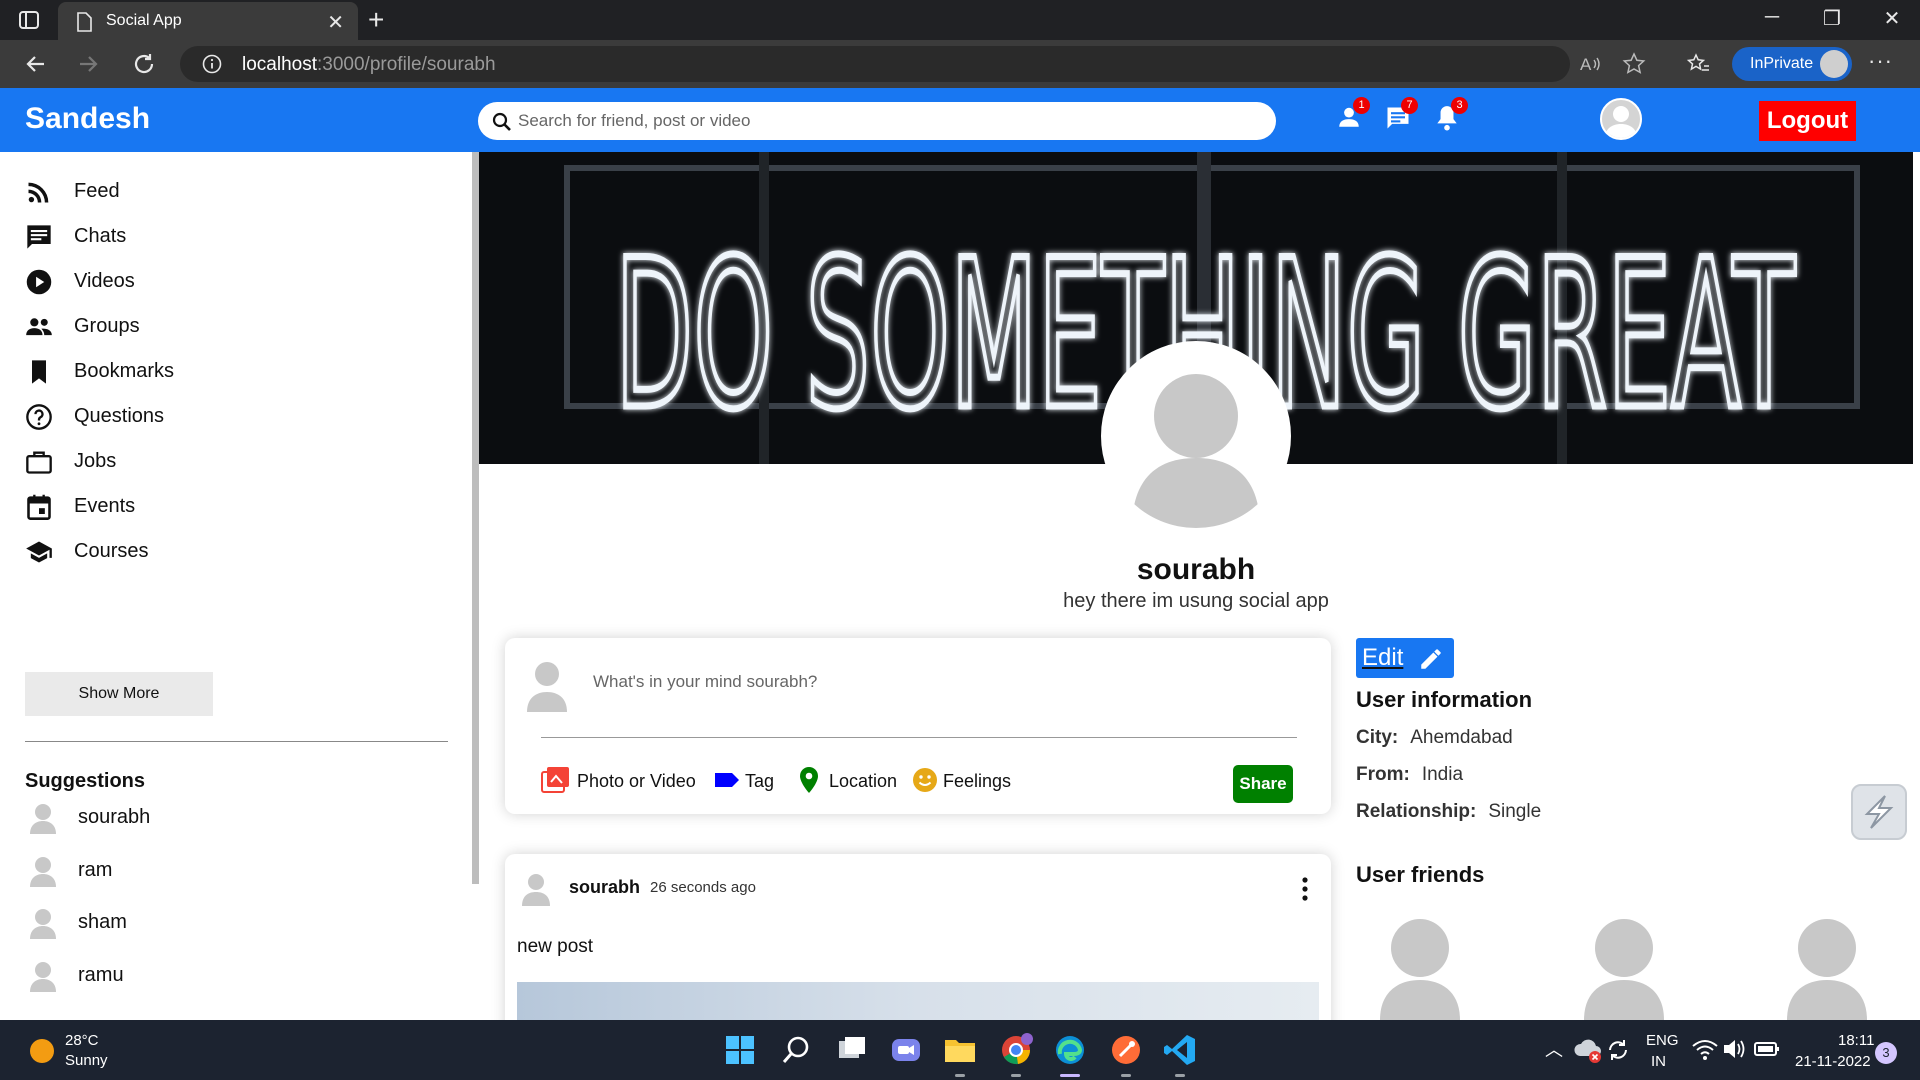  Describe the element at coordinates (1856, 1040) in the screenshot. I see `clock-time: 18:11` at that location.